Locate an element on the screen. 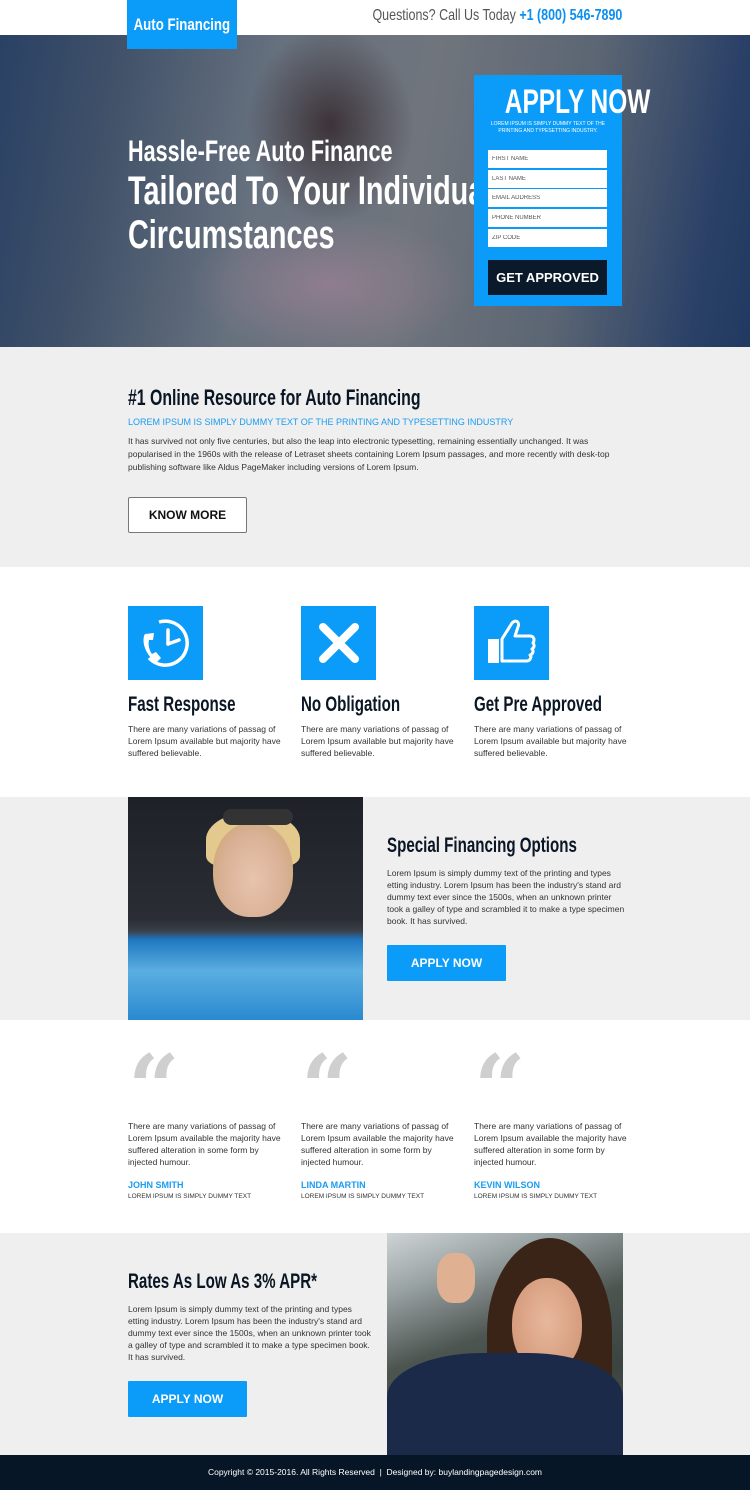  logo-text: Auto Financing is located at coordinates (182, 24).